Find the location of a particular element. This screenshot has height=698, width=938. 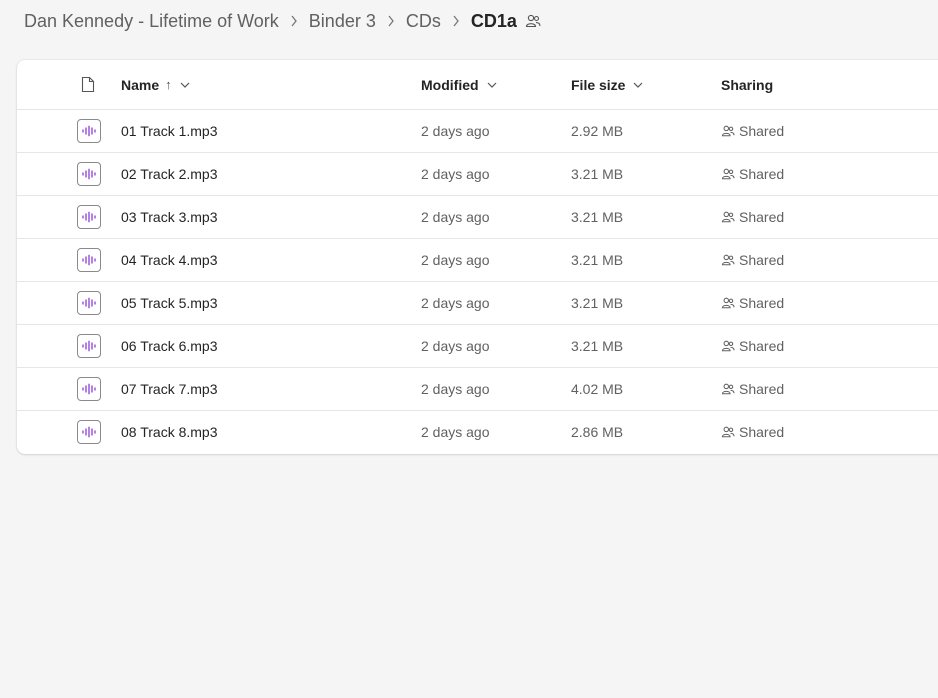

table-row: 05 Track 5.mp3 2 days ago 3.21 MB Shared is located at coordinates (477, 303).